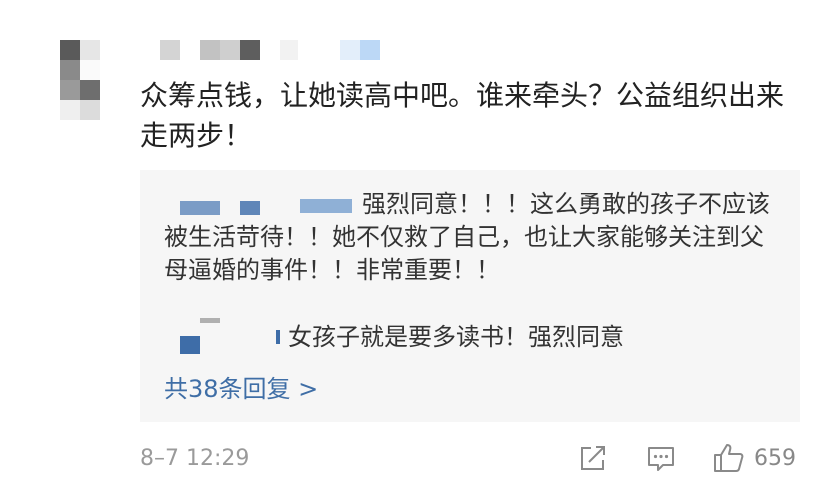 The image size is (828, 485). I want to click on share-icon, so click(593, 458).